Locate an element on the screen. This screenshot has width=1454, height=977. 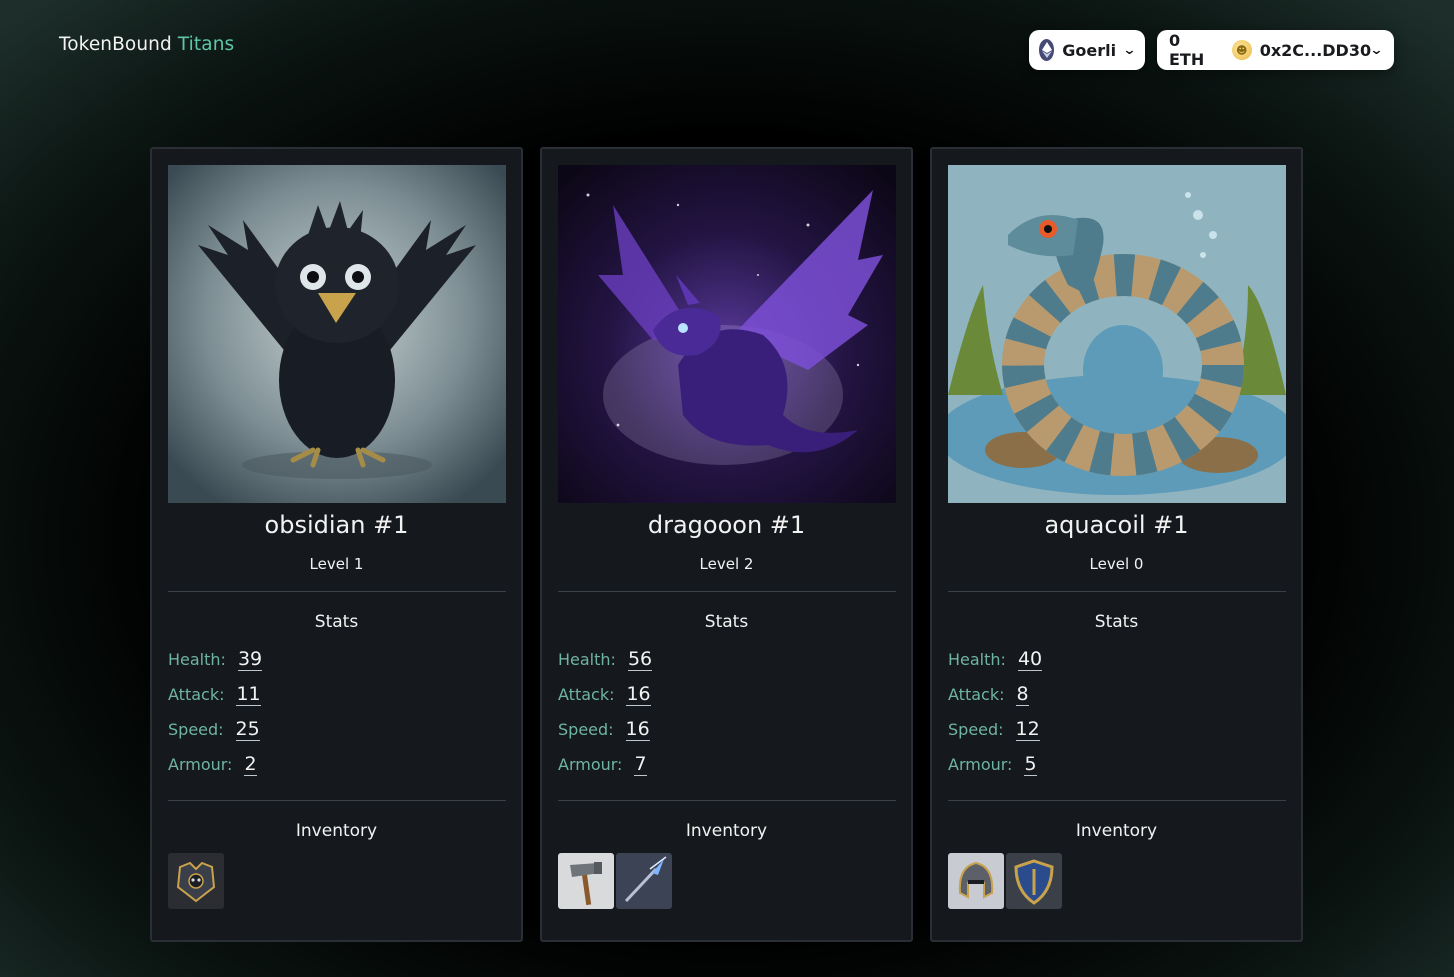
stat-value: 7 is located at coordinates (640, 764).